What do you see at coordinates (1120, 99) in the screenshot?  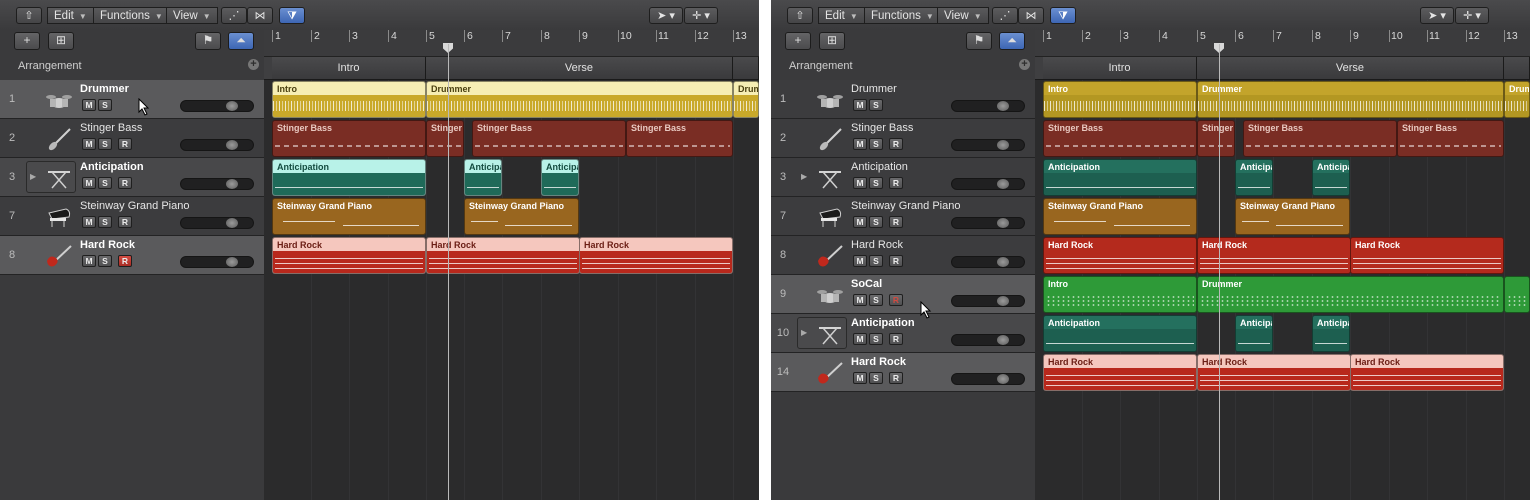 I see `region-drummer-intro: Intro` at bounding box center [1120, 99].